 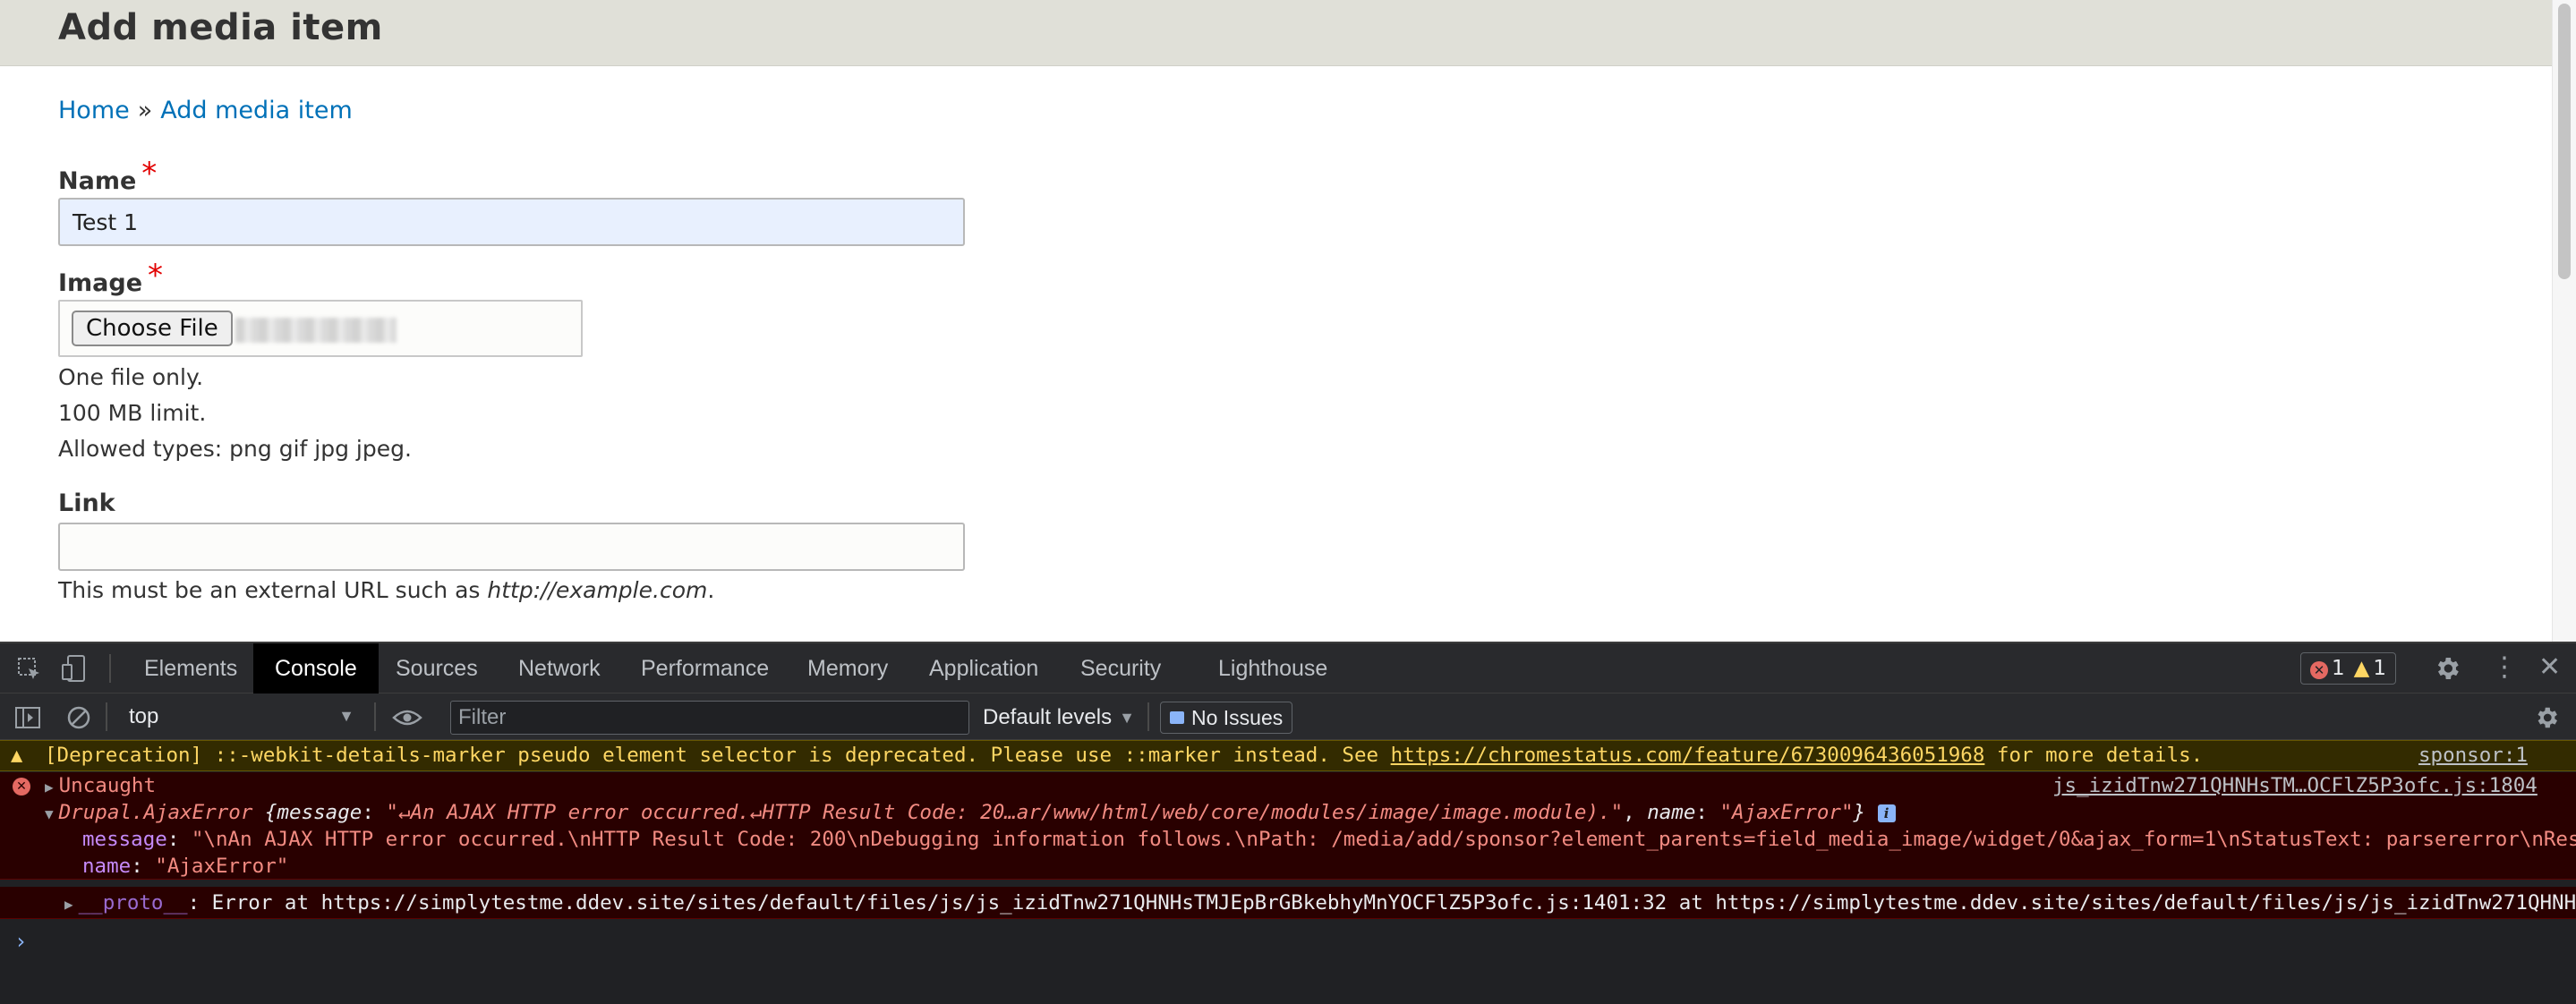 What do you see at coordinates (1120, 668) in the screenshot?
I see `tab-security: Security` at bounding box center [1120, 668].